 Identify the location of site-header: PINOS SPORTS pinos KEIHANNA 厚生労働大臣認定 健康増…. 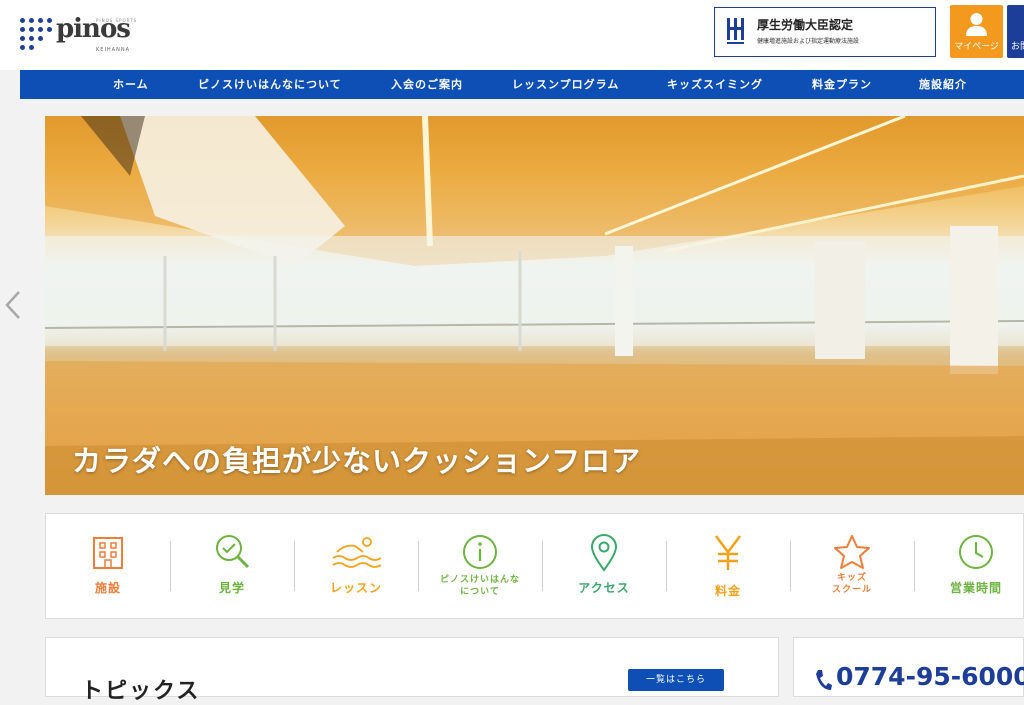
(512, 35).